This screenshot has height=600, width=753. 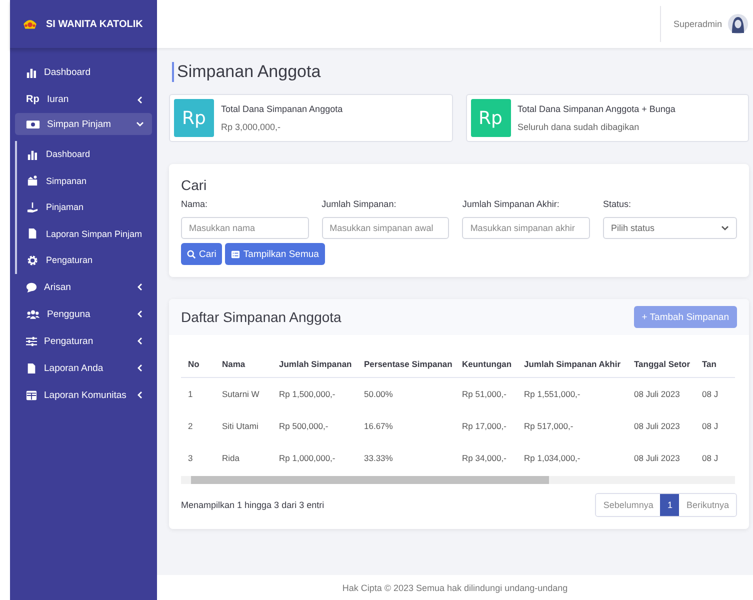 What do you see at coordinates (486, 394) in the screenshot?
I see `table-cell: Rp 51,000,-` at bounding box center [486, 394].